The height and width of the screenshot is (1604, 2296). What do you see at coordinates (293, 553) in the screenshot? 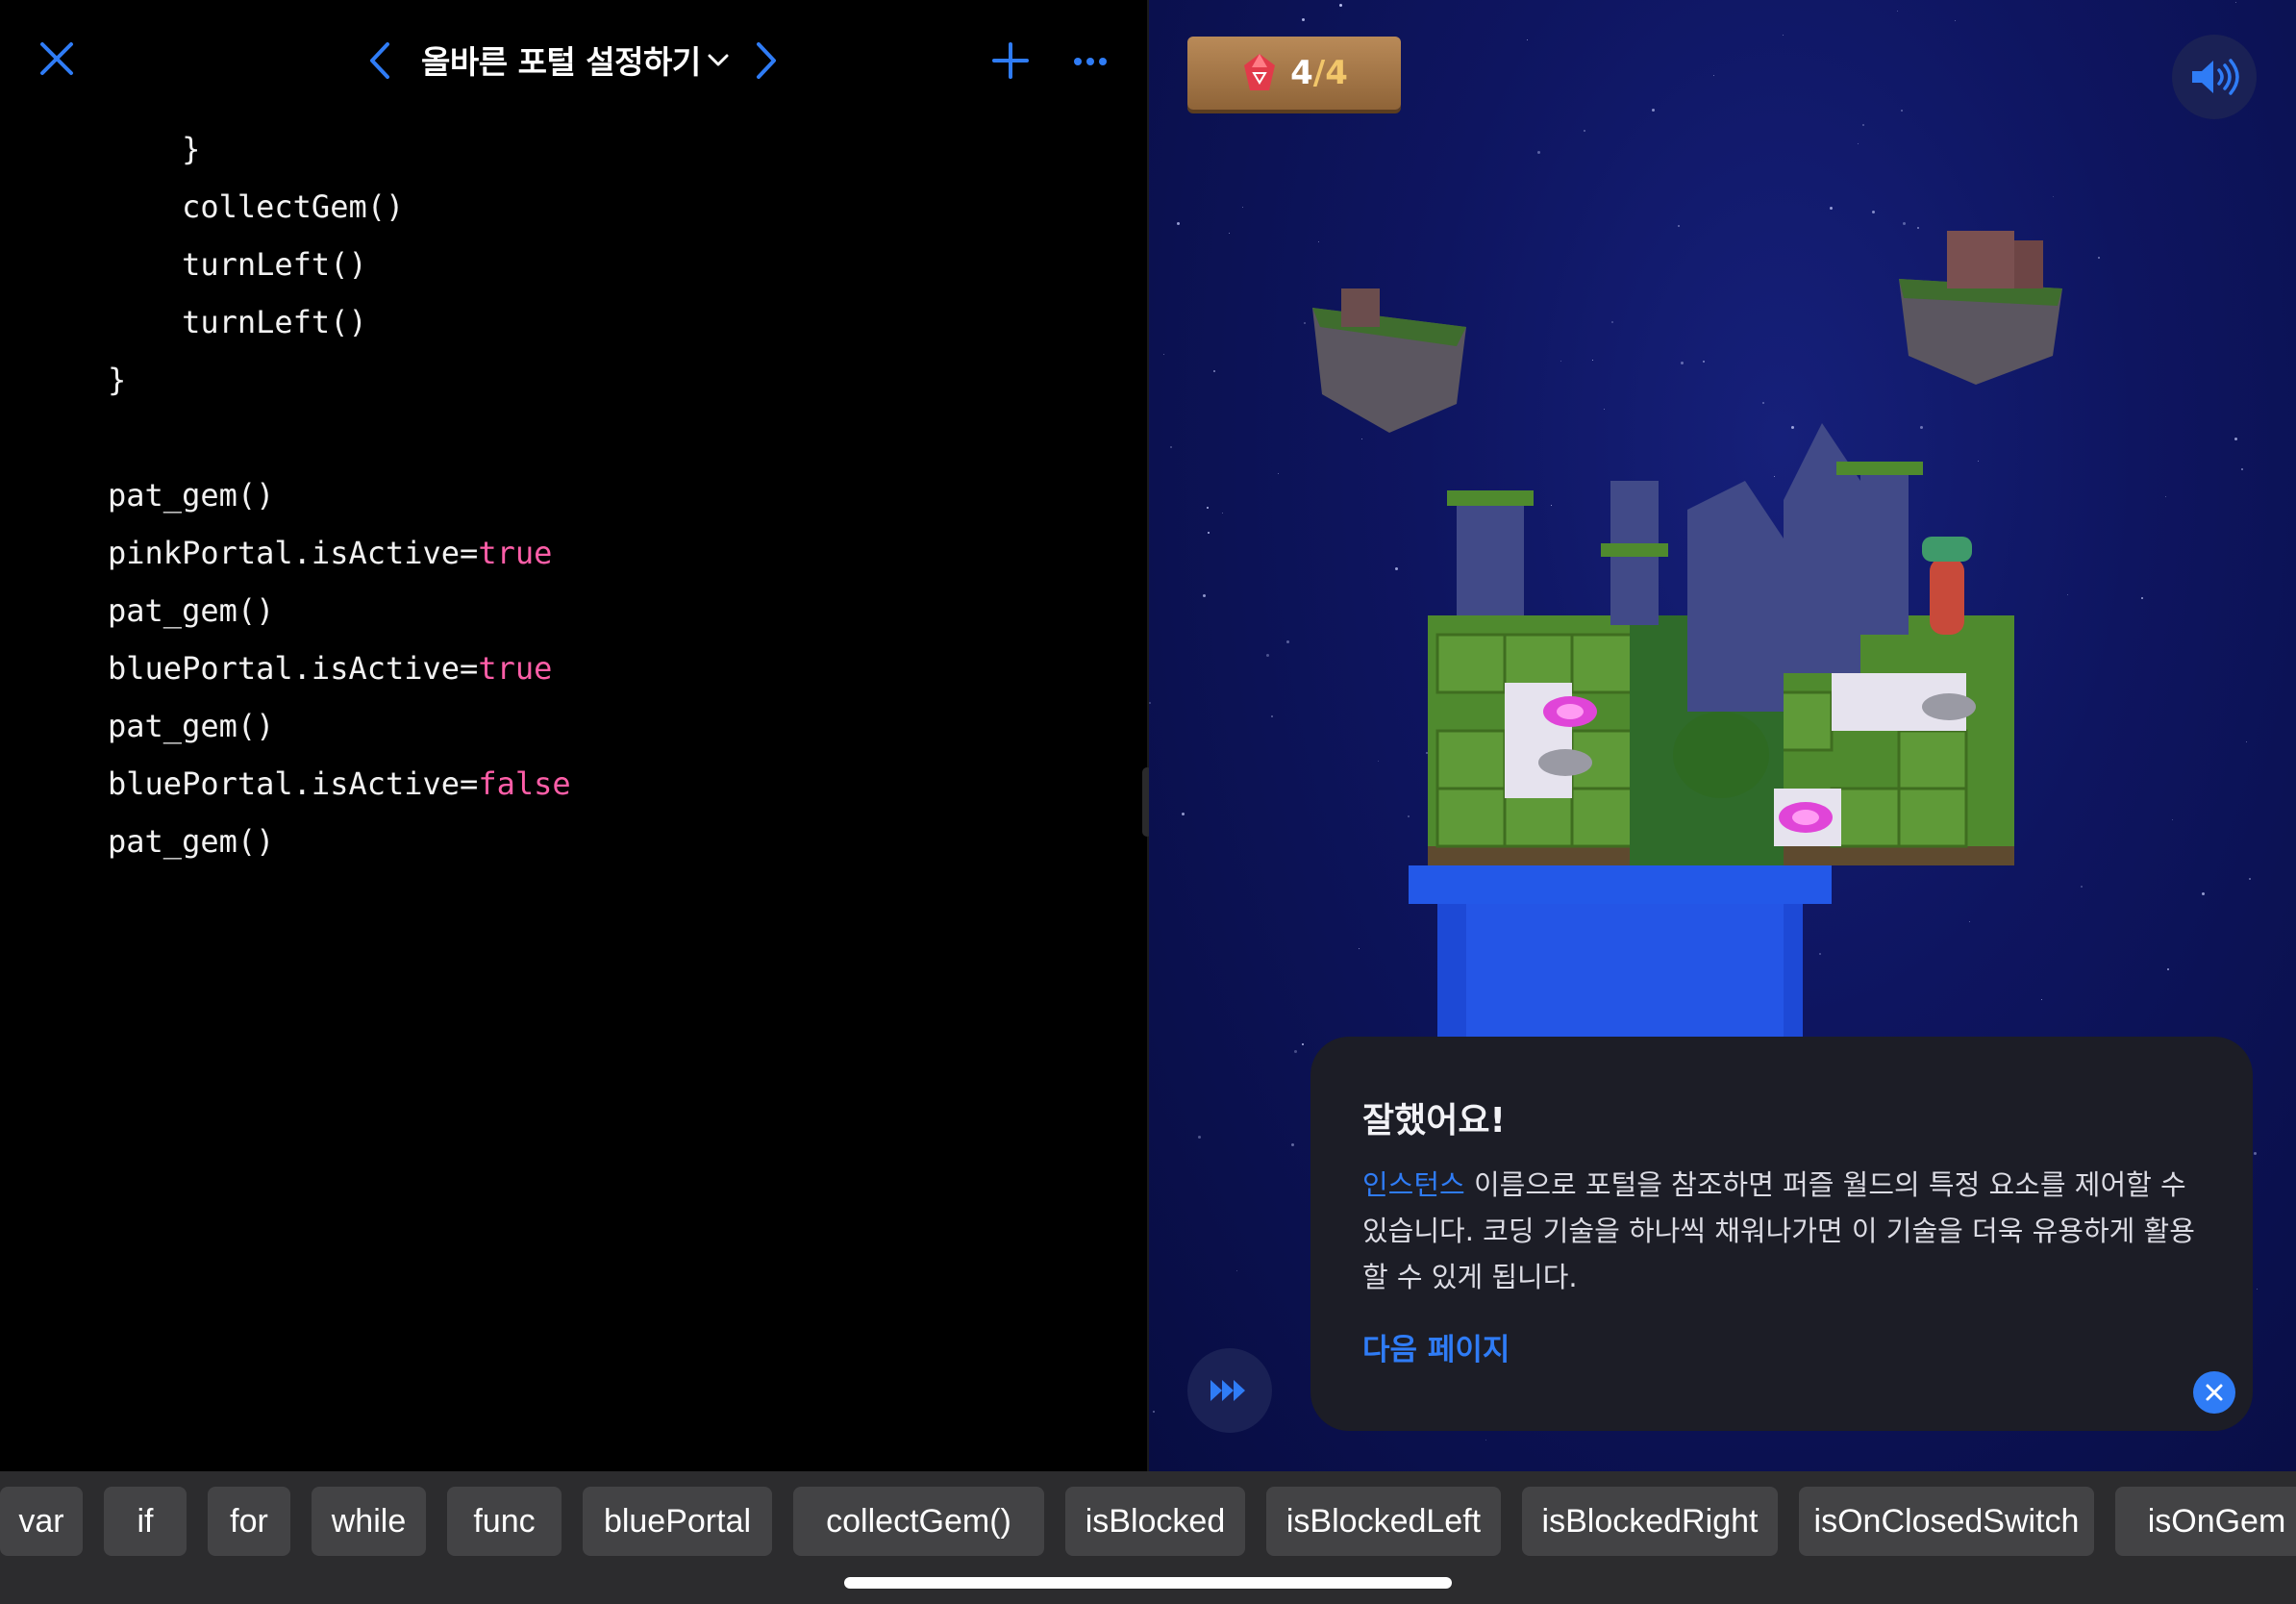
I see `code-text: pinkPortal.isActive=` at bounding box center [293, 553].